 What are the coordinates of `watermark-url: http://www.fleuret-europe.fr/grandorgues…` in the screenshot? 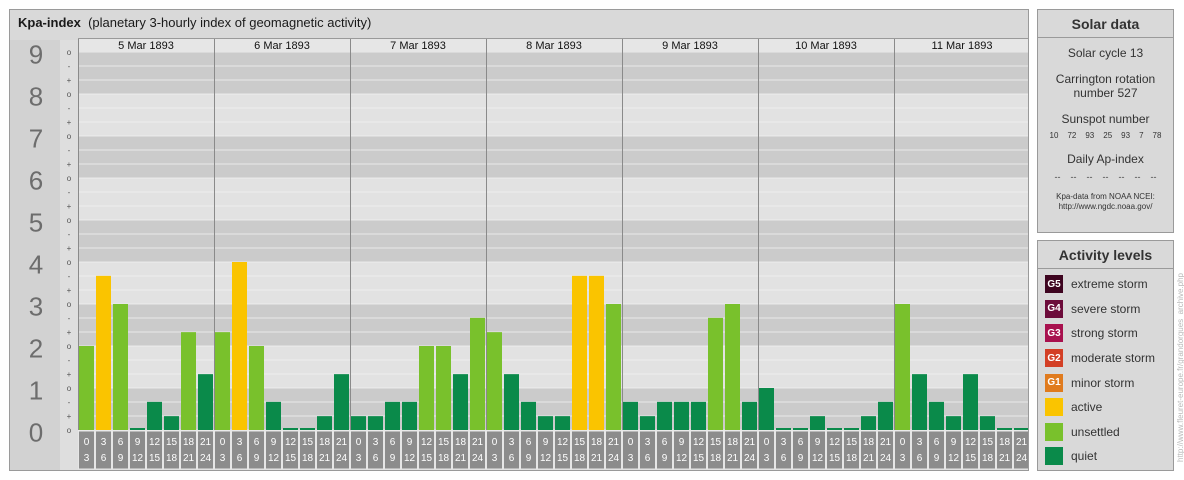 It's located at (1180, 367).